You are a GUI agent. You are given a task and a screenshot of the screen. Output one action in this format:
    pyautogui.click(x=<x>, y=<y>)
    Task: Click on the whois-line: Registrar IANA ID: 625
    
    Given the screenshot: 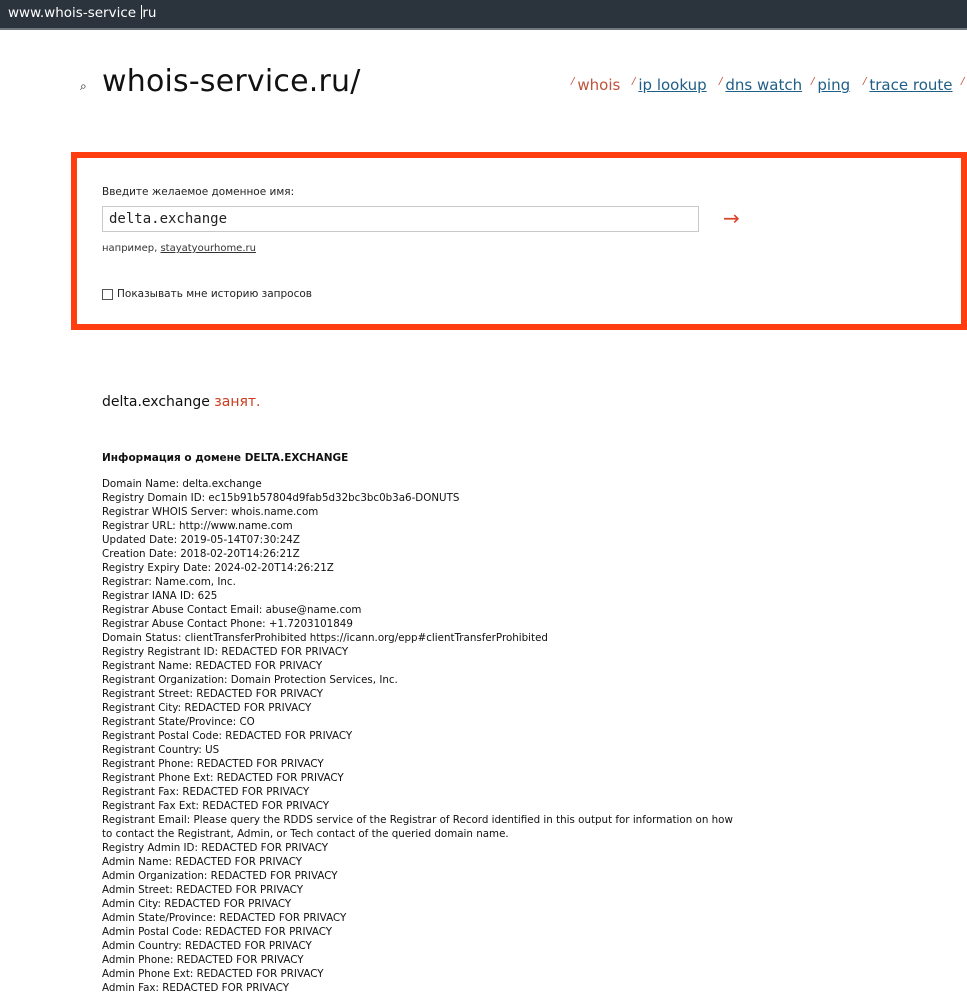 What is the action you would take?
    pyautogui.click(x=160, y=596)
    